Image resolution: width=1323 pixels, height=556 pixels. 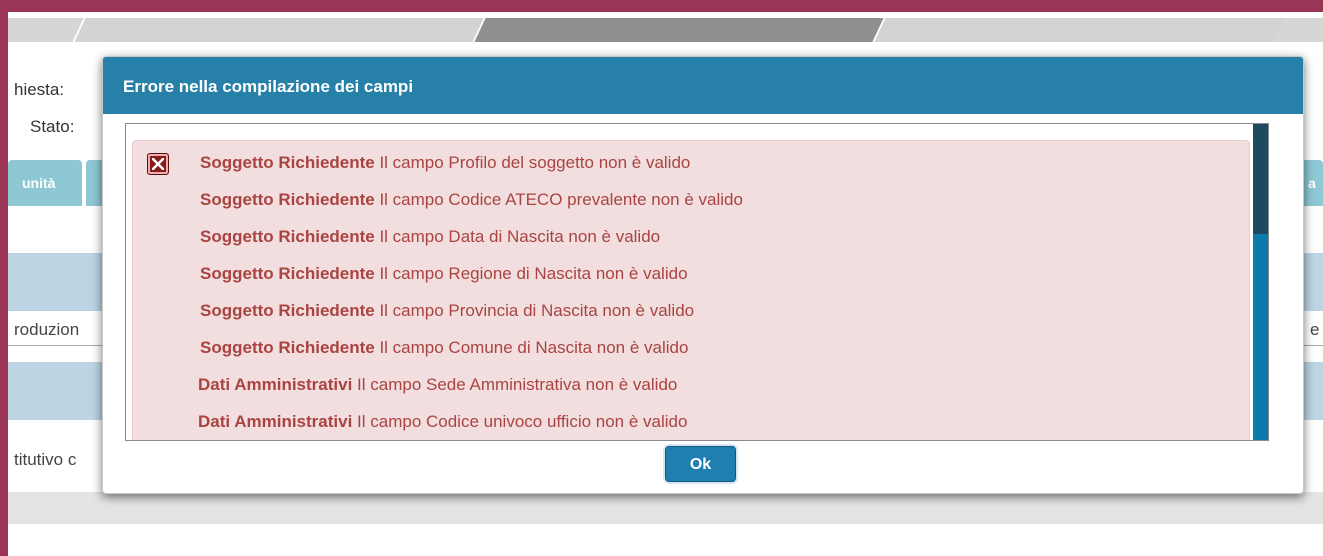 I want to click on background-footer-band, so click(x=665, y=508).